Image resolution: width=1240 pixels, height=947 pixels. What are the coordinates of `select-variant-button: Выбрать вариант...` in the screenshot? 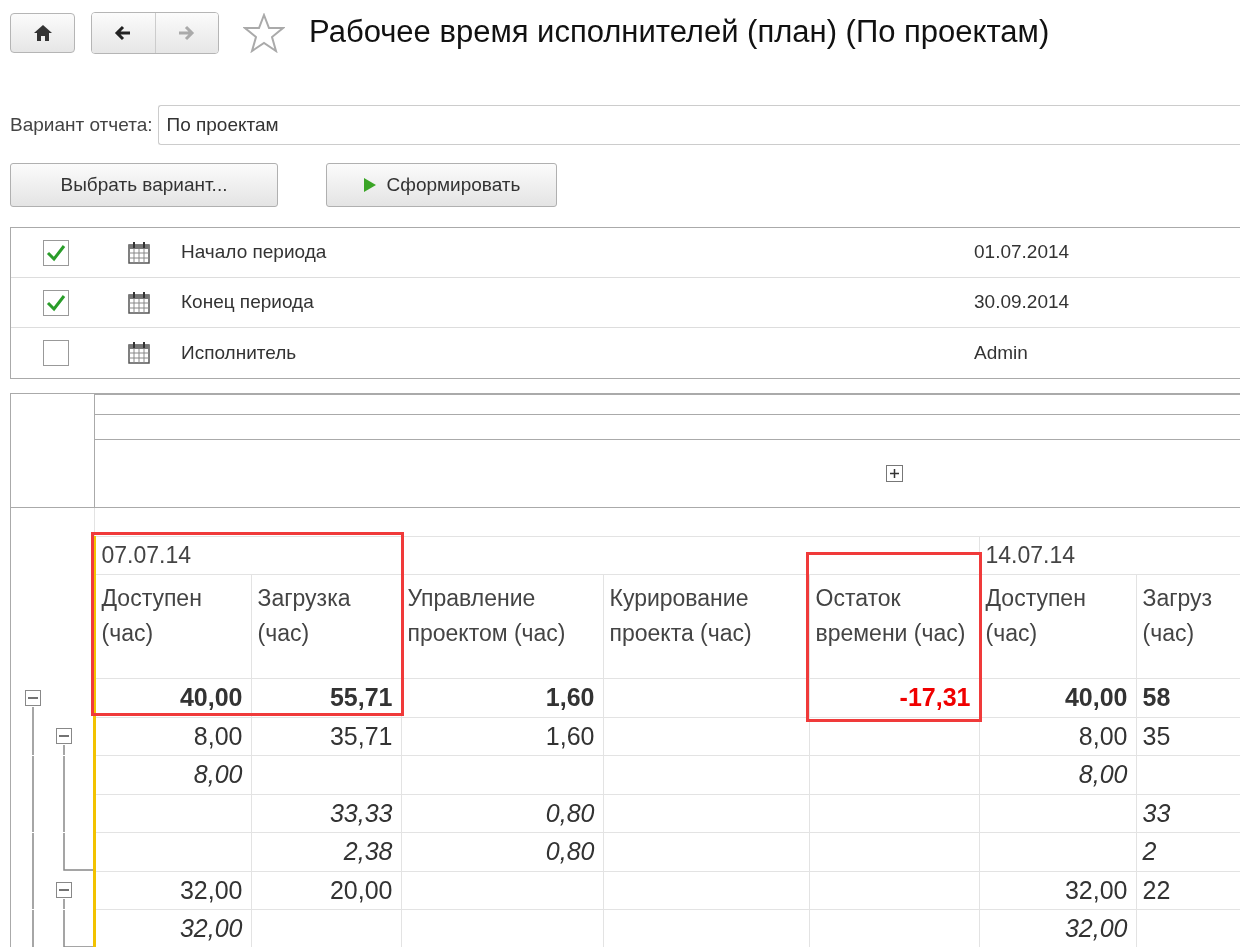 It's located at (144, 185).